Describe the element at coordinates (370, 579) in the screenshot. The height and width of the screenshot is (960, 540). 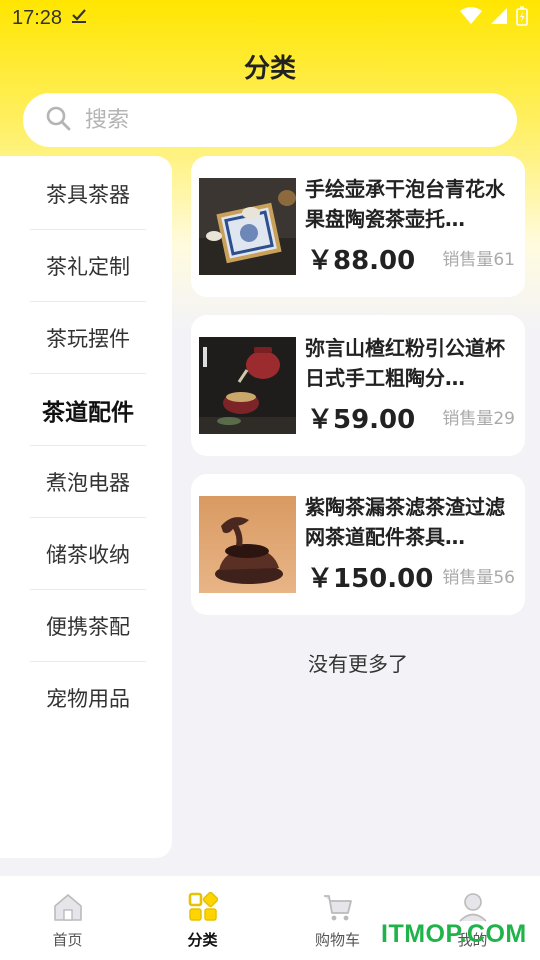
I see `product-price: ￥150.00` at that location.